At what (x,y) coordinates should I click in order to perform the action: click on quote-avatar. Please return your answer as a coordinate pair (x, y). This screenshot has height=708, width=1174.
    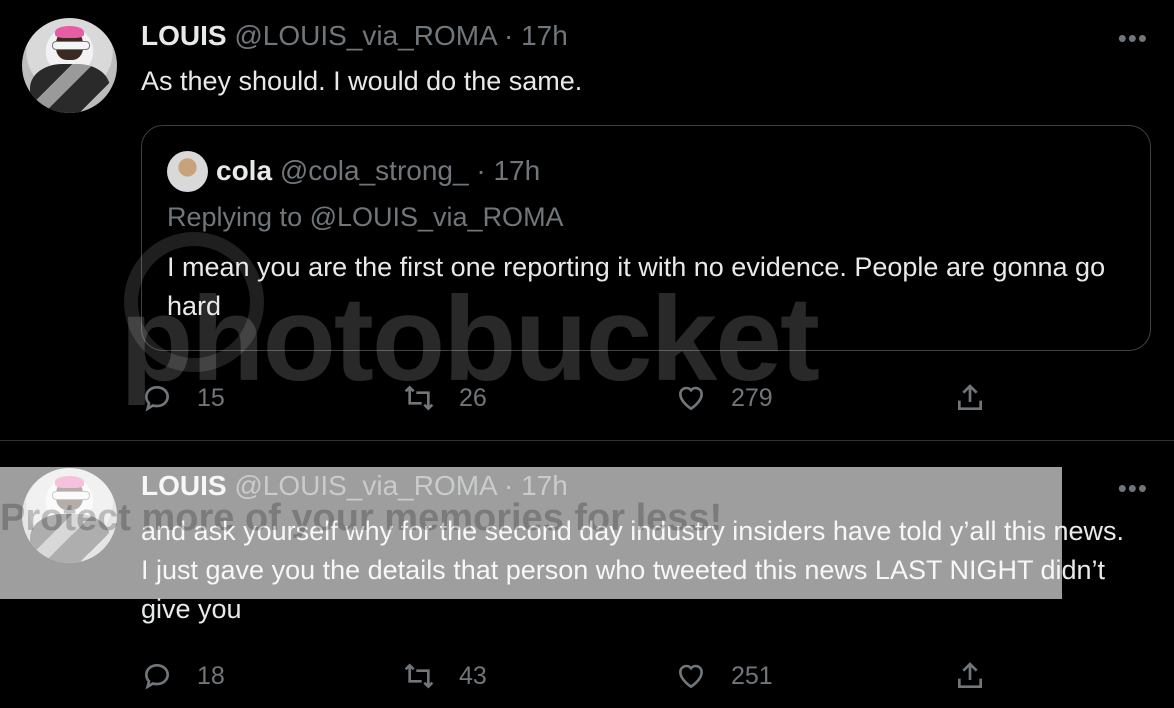
    Looking at the image, I should click on (187, 171).